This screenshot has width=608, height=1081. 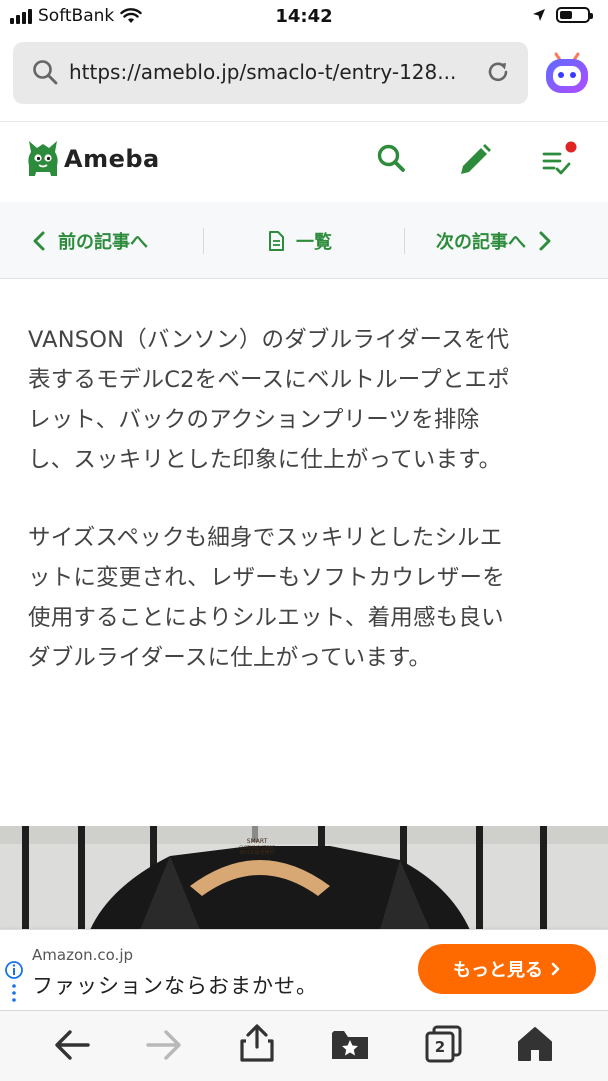 I want to click on ad-title: ファッションならおまかせ。, so click(x=175, y=985).